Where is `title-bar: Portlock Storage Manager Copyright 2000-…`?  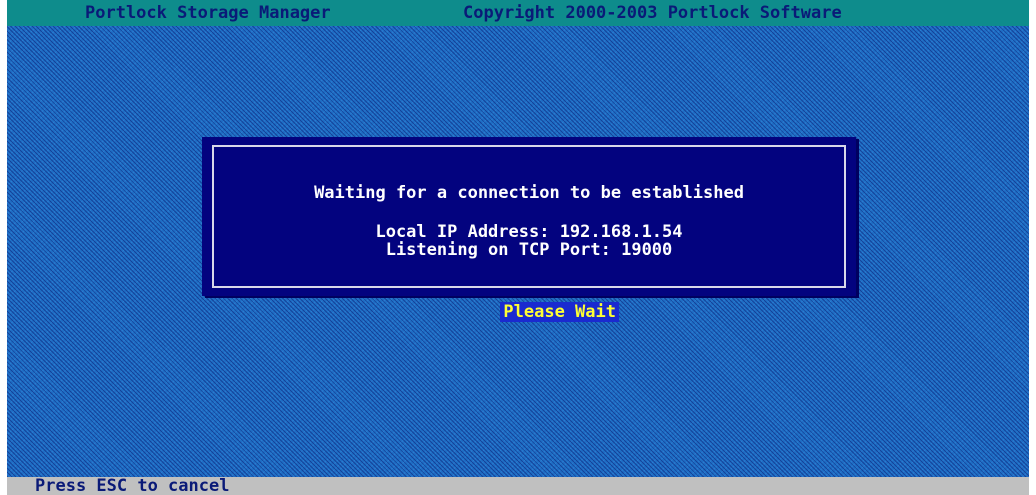
title-bar: Portlock Storage Manager Copyright 2000-… is located at coordinates (518, 13).